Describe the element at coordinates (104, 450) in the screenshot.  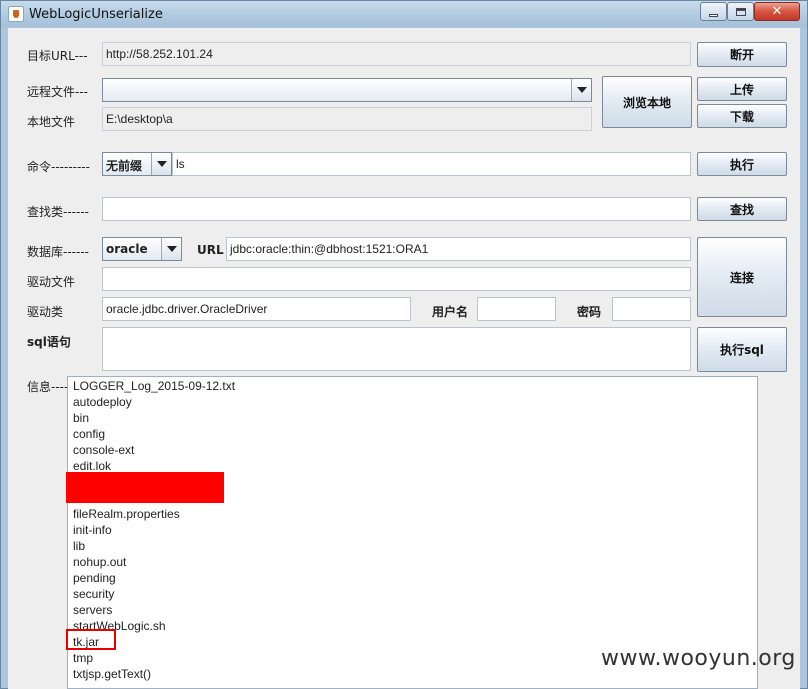
I see `list-item: console-ext` at that location.